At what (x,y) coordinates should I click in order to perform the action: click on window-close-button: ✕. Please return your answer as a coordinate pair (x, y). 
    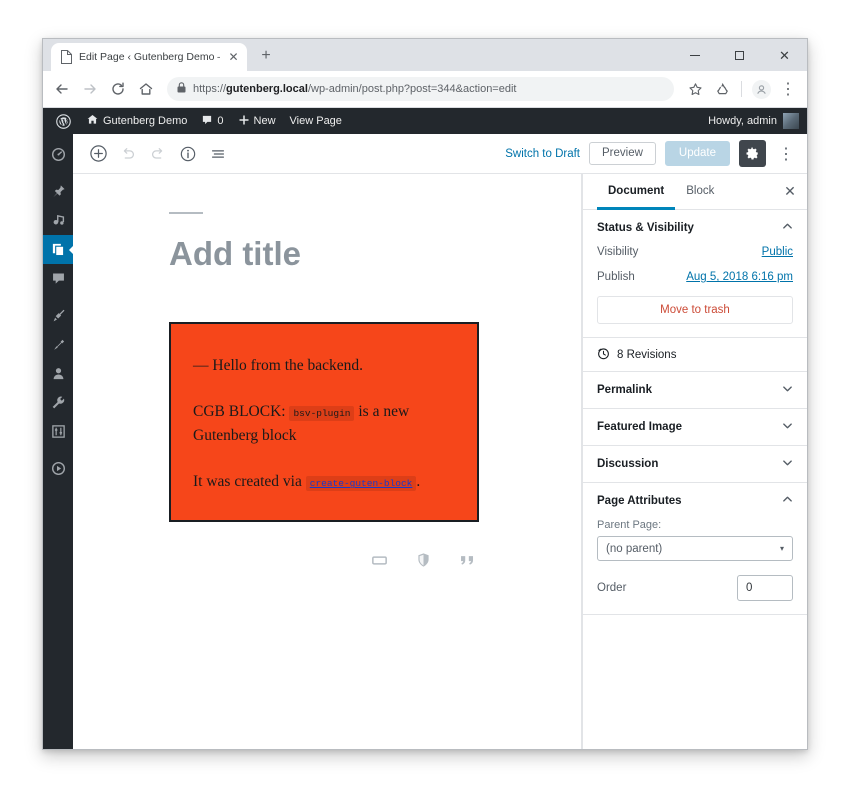
    Looking at the image, I should click on (784, 55).